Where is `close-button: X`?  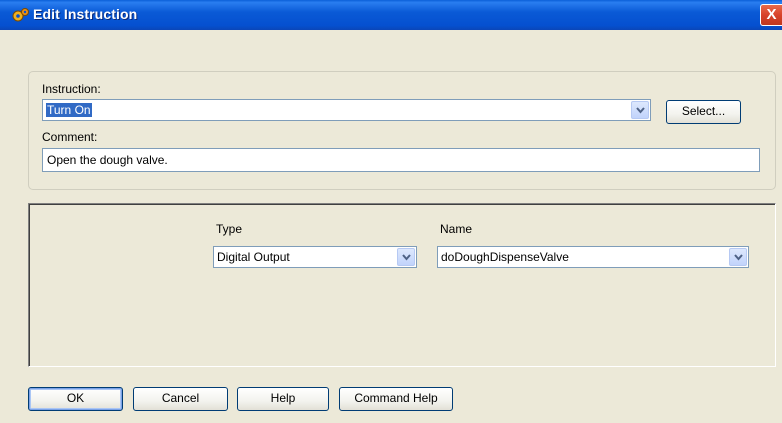 close-button: X is located at coordinates (771, 15).